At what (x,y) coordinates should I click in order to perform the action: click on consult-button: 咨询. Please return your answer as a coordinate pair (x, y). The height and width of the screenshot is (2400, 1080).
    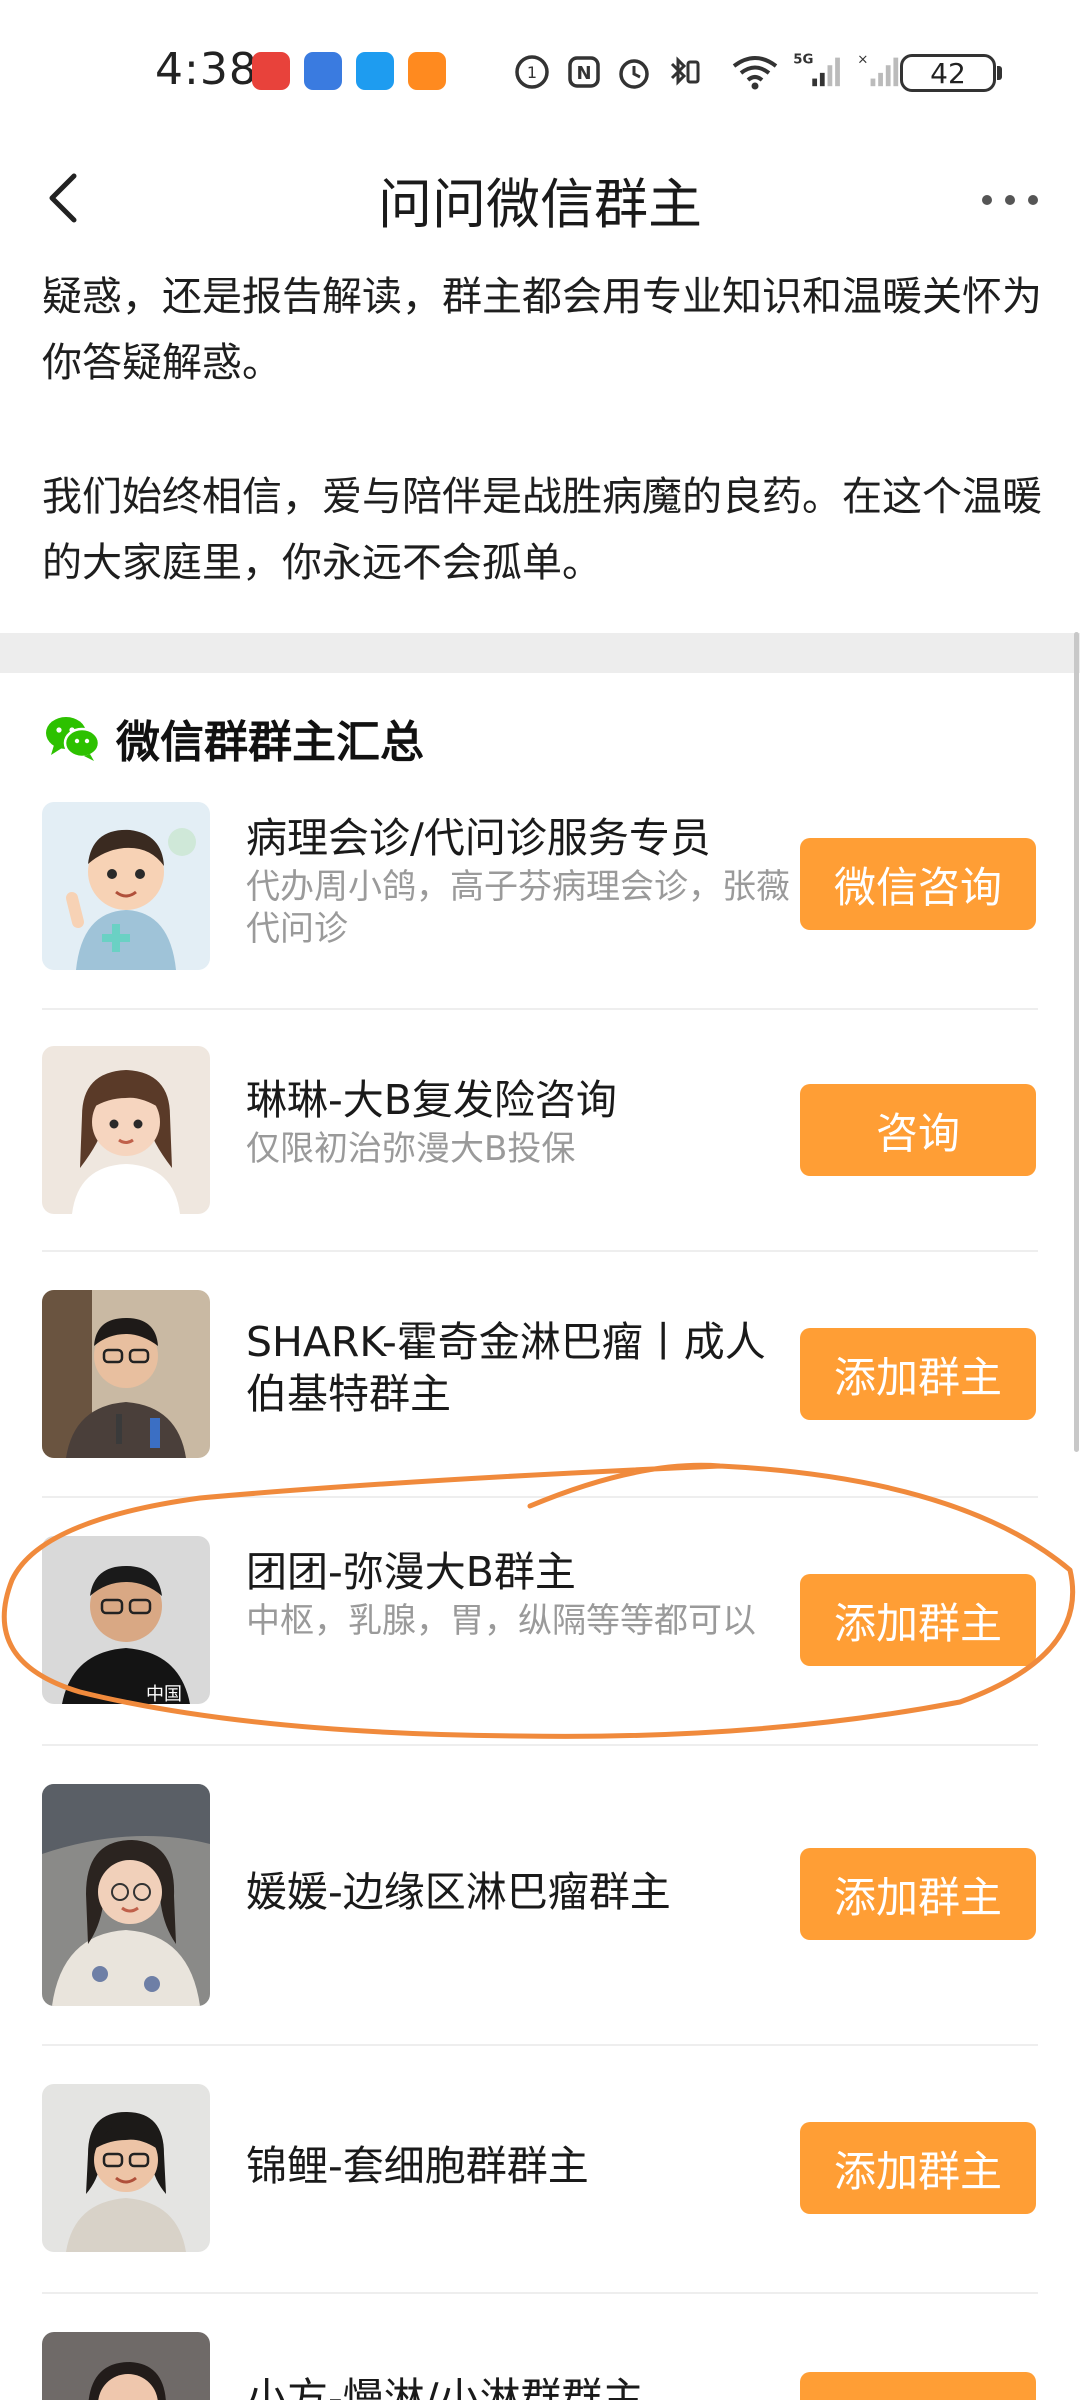
    Looking at the image, I should click on (918, 1130).